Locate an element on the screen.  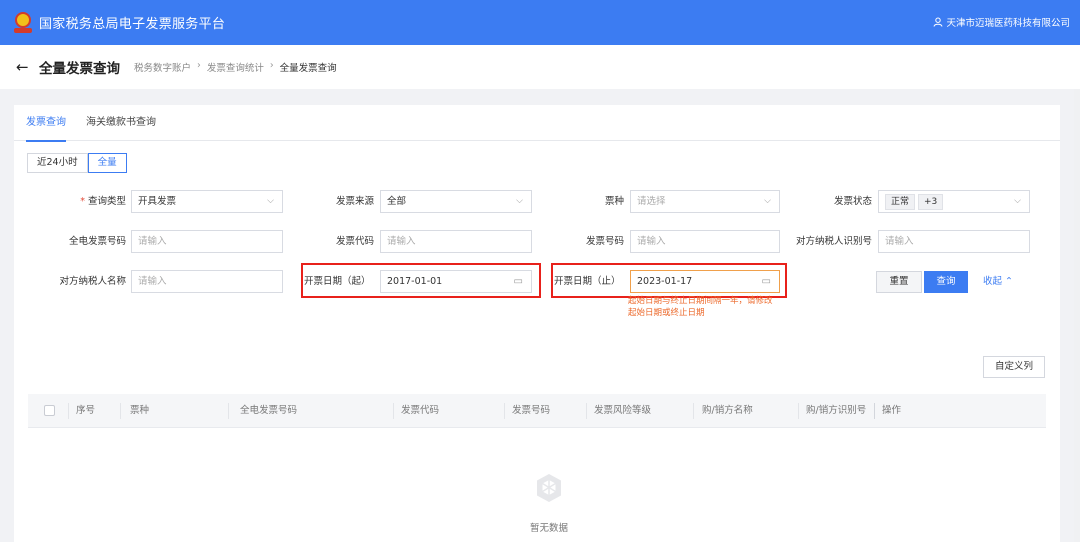
kind-select: 请选择 ⌵ is located at coordinates (705, 201).